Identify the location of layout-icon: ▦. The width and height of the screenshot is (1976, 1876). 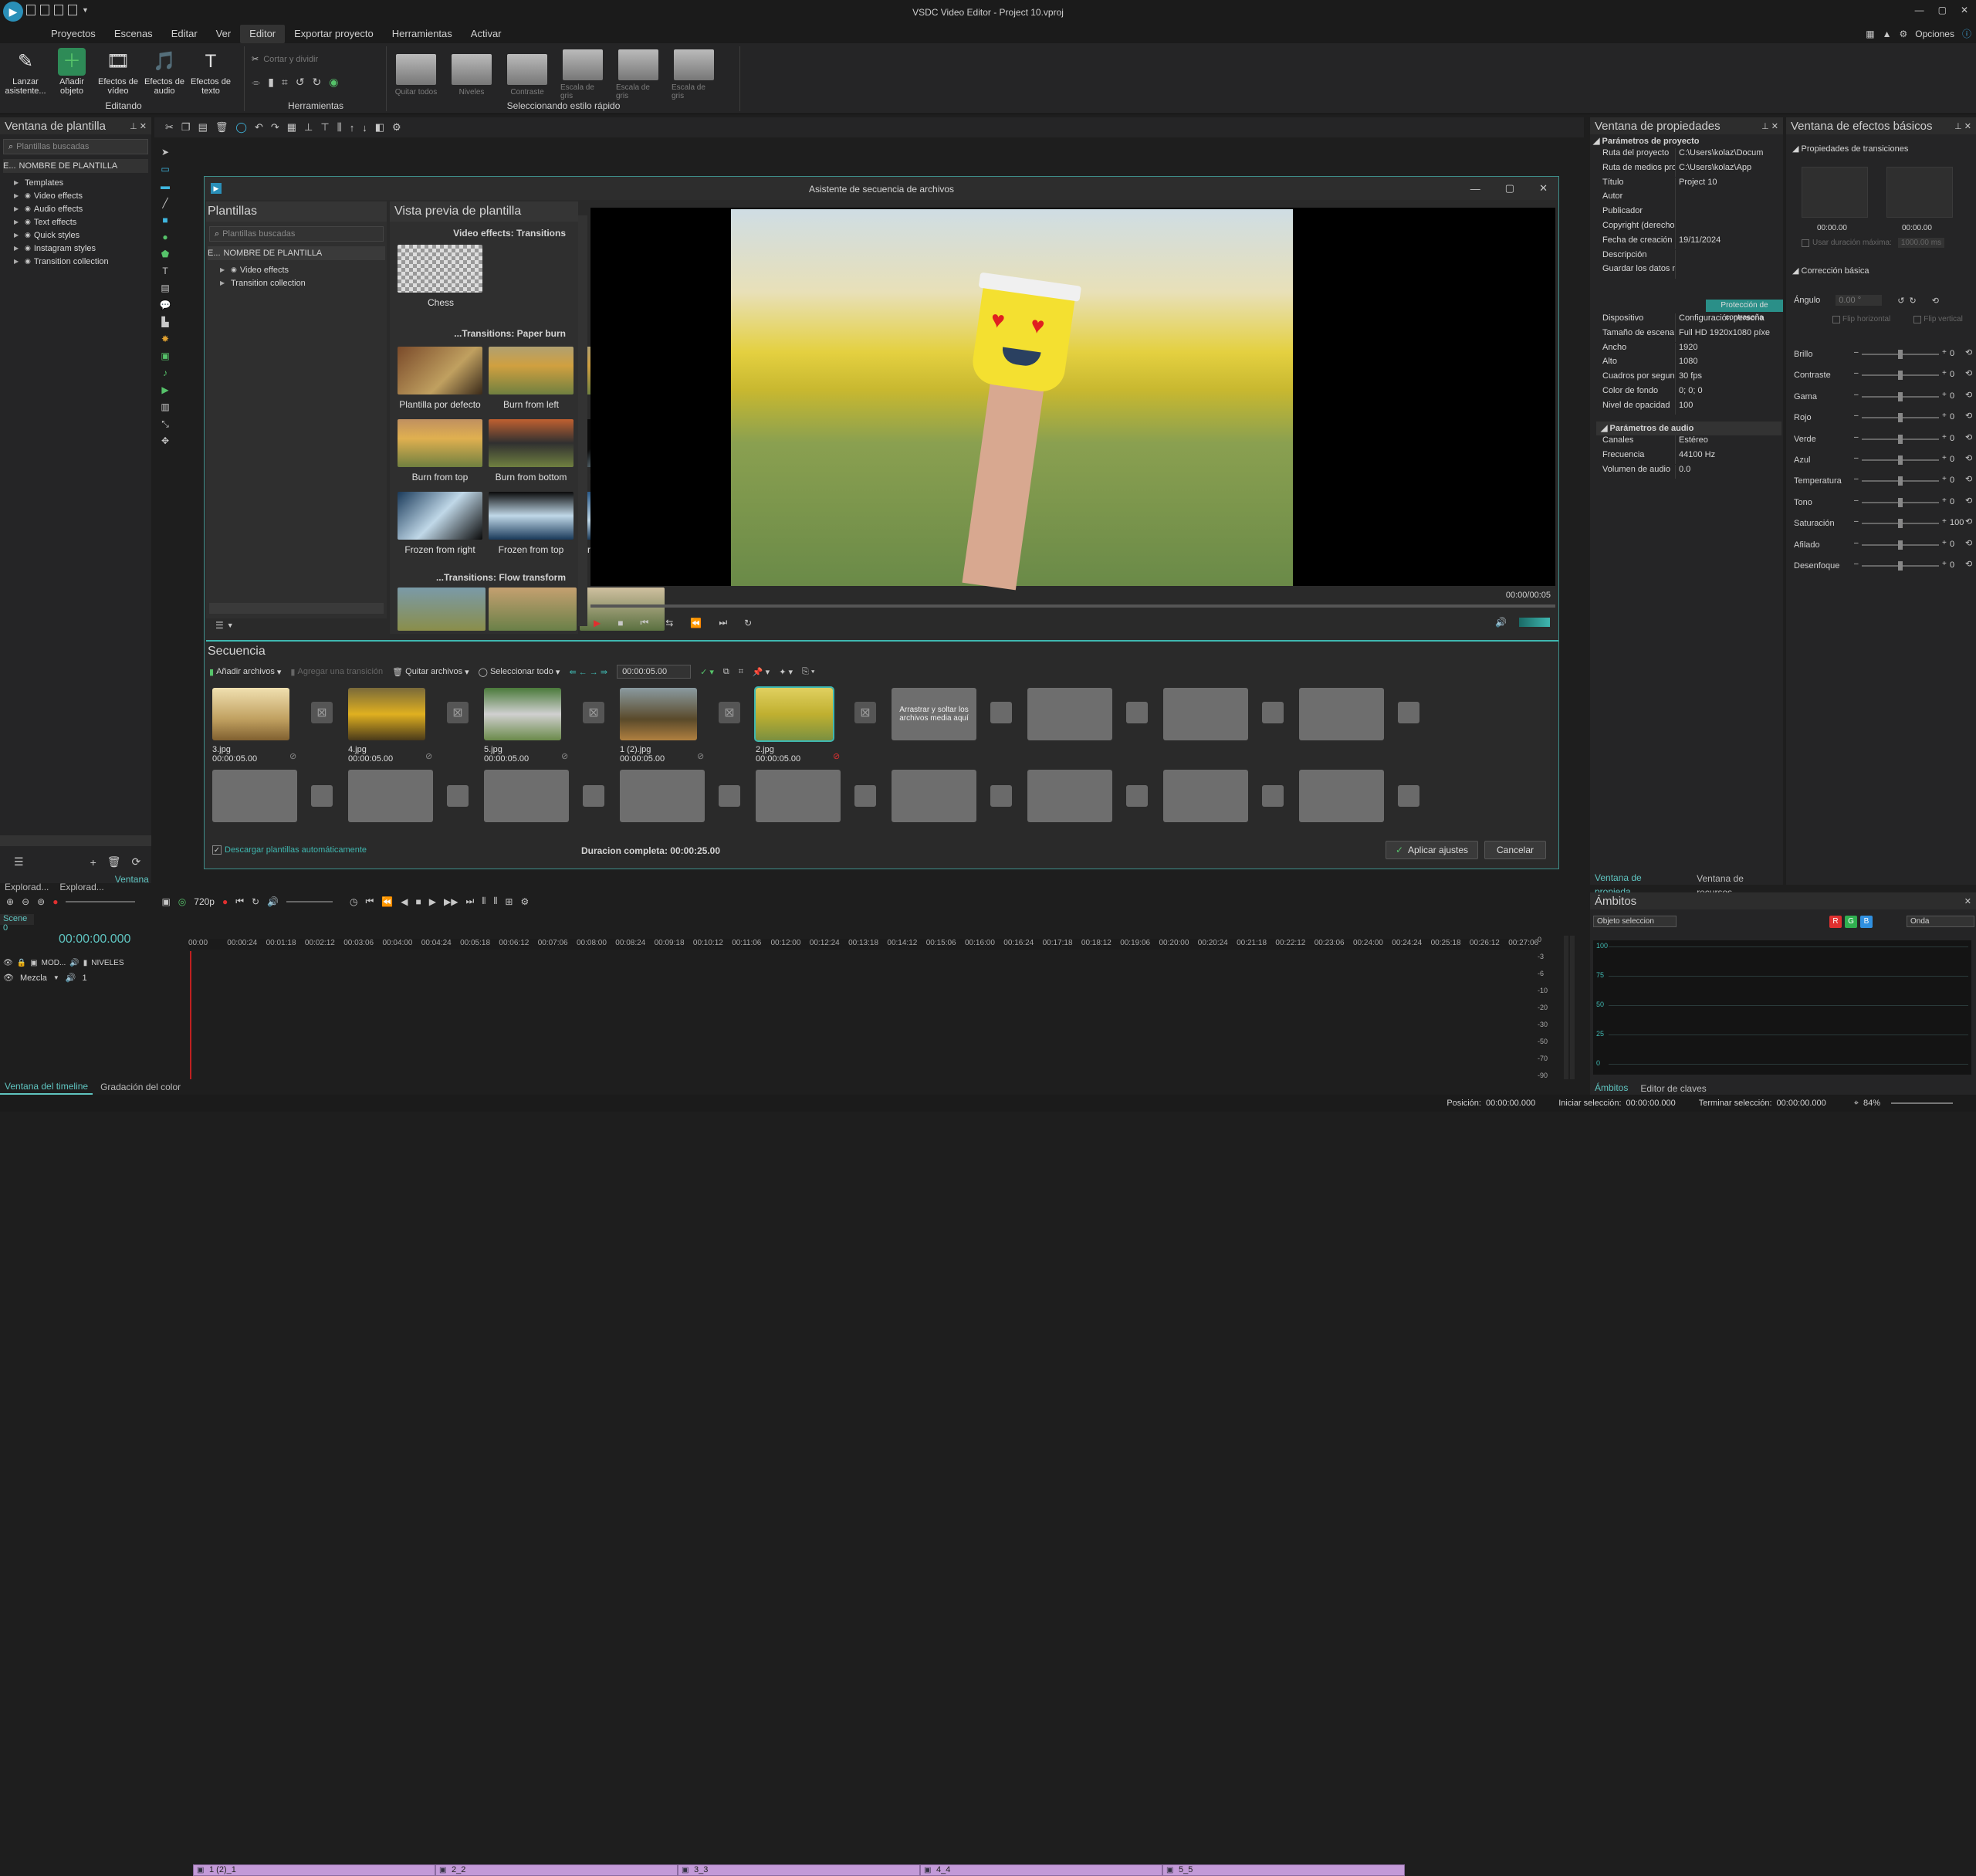
(1870, 34).